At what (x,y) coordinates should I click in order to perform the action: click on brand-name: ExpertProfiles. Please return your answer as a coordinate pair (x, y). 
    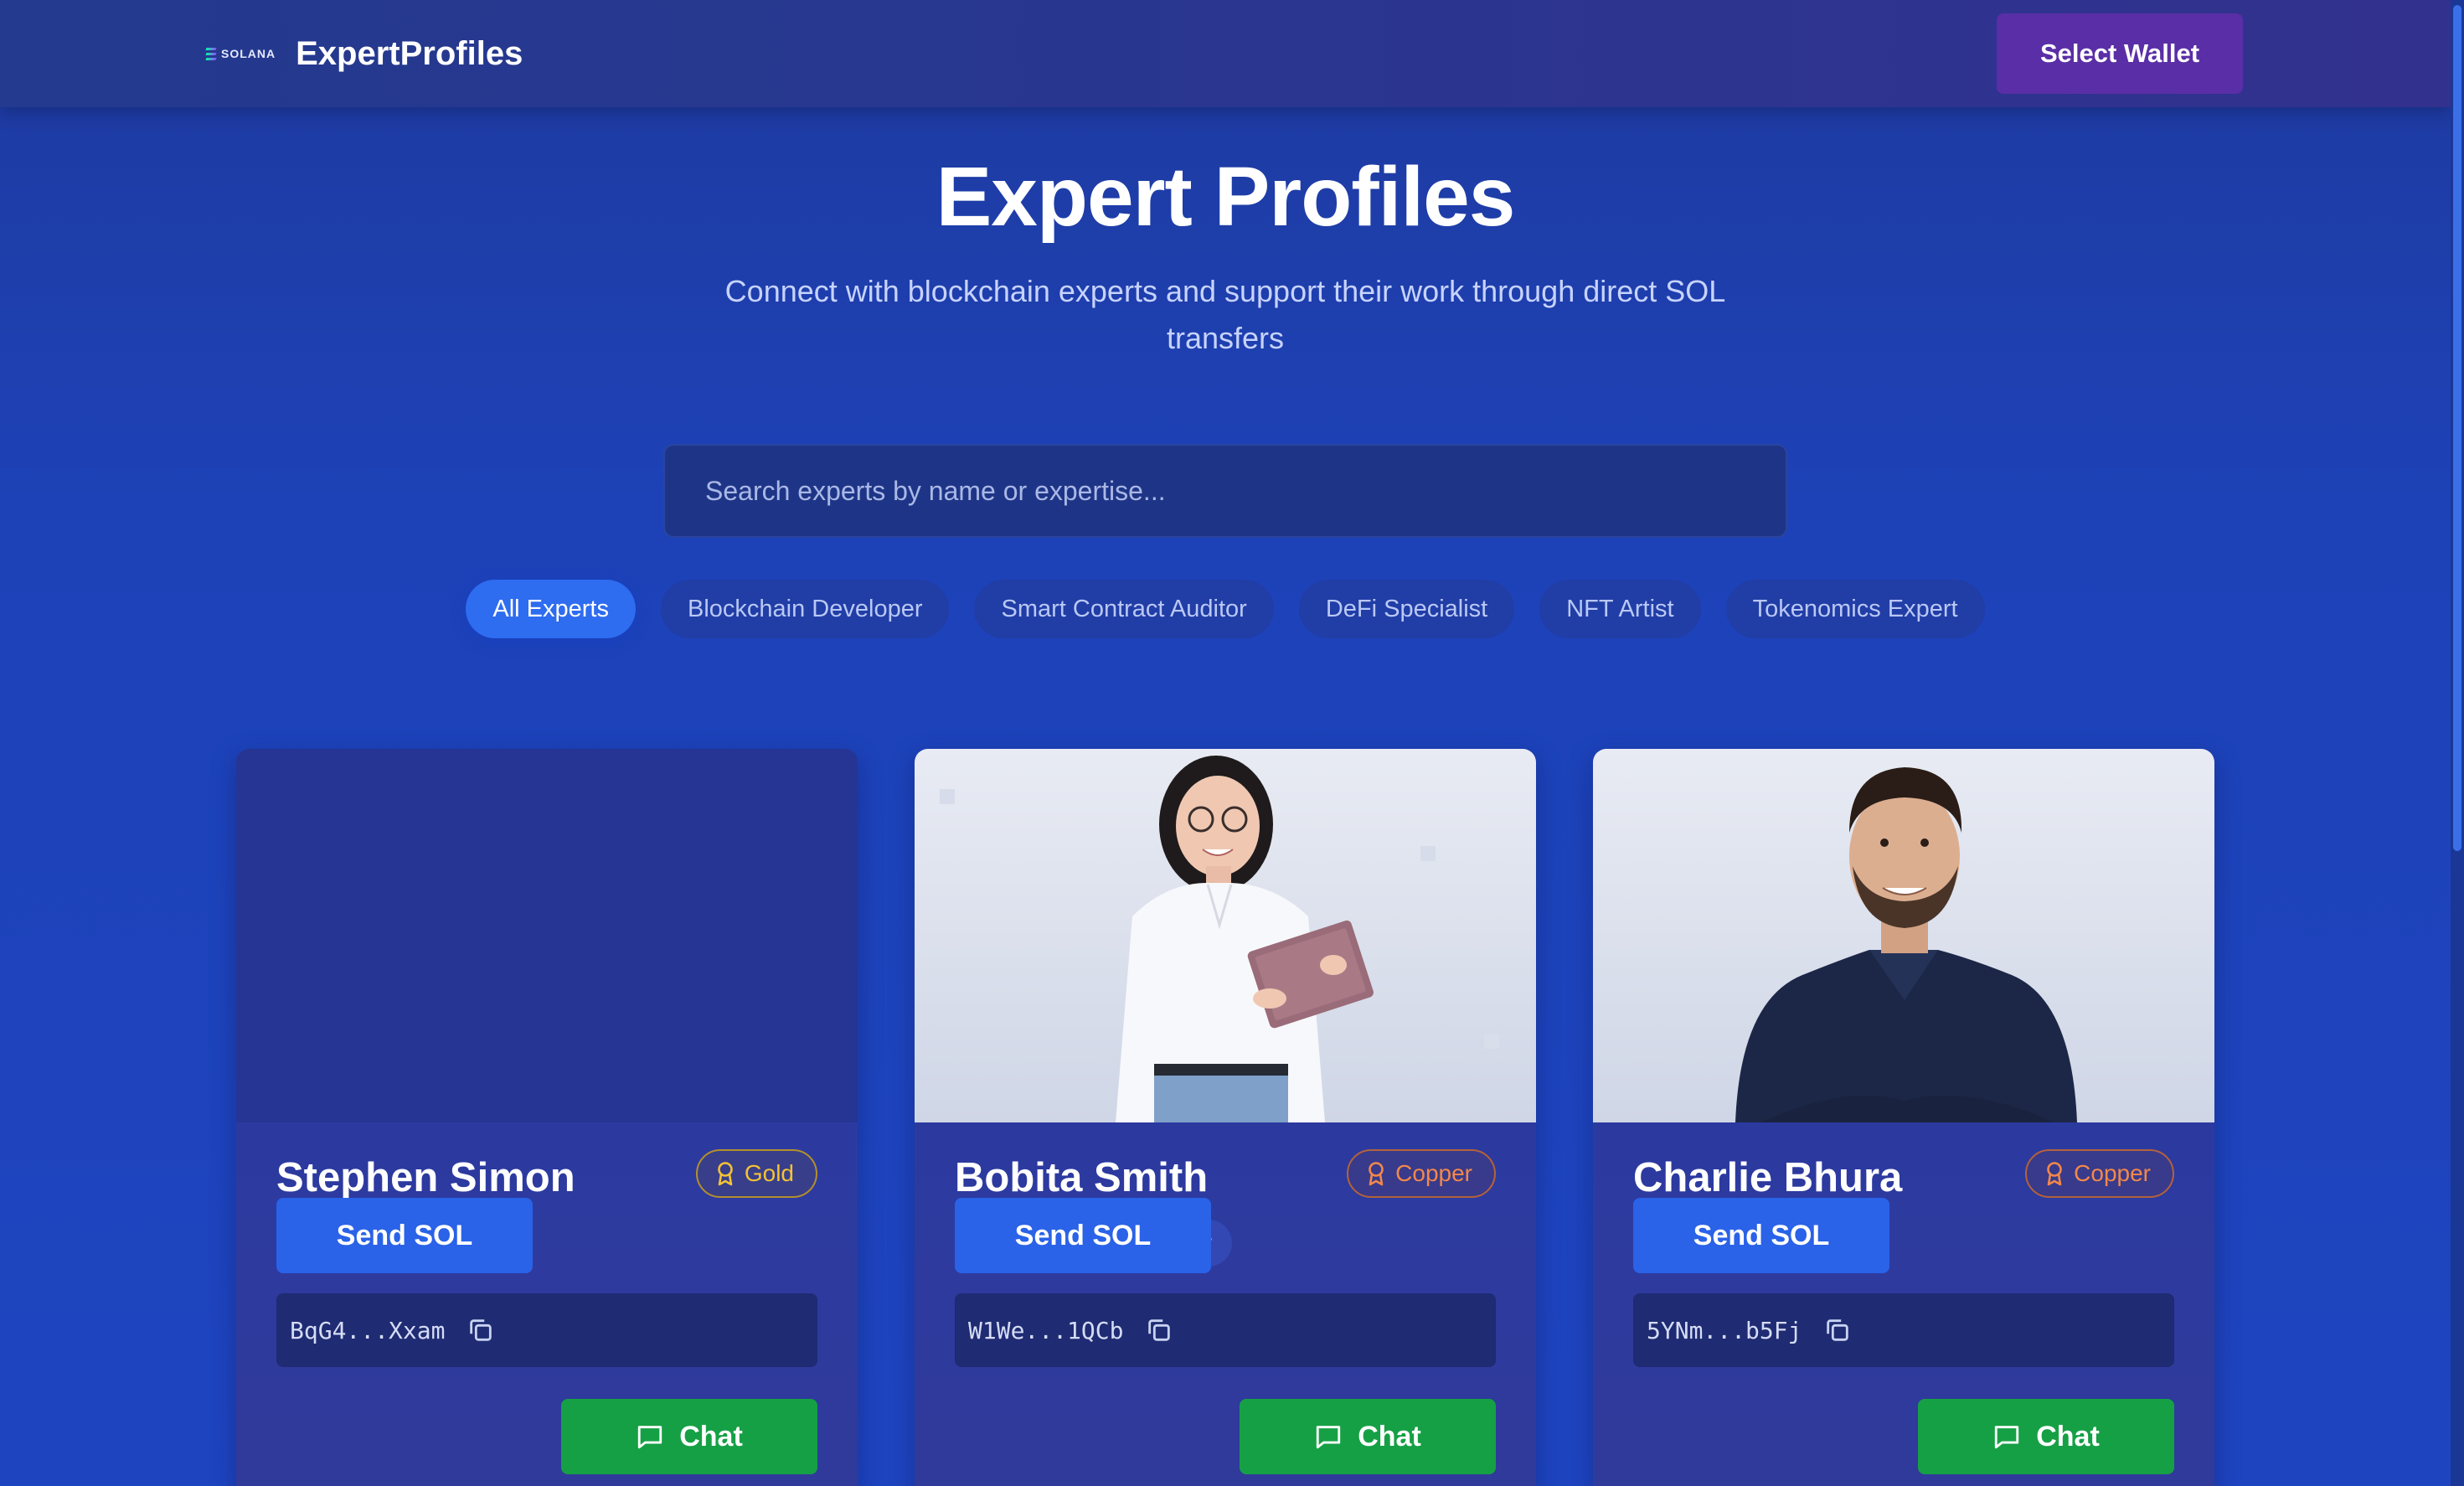
    Looking at the image, I should click on (409, 53).